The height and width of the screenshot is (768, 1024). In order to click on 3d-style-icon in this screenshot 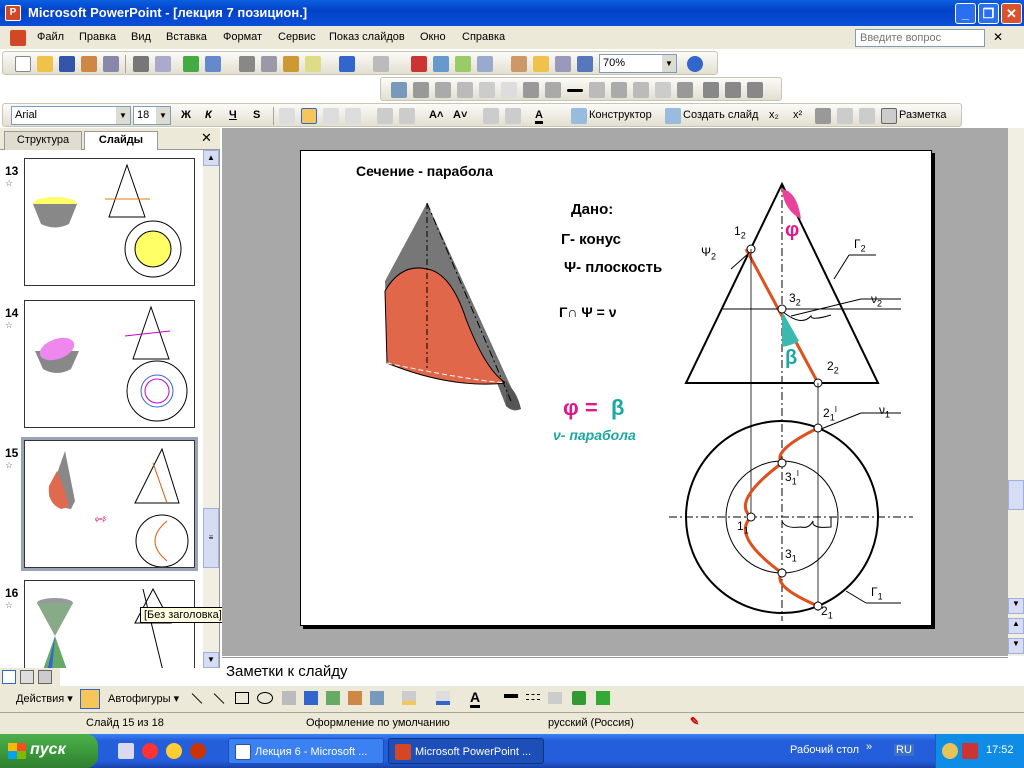, I will do `click(603, 698)`.